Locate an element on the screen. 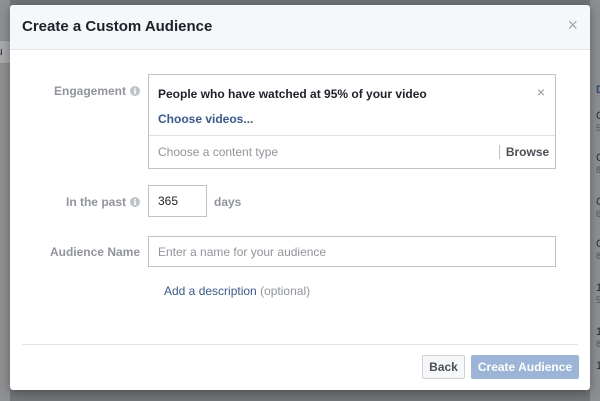  audience-name-label: Audience Name is located at coordinates (75, 252).